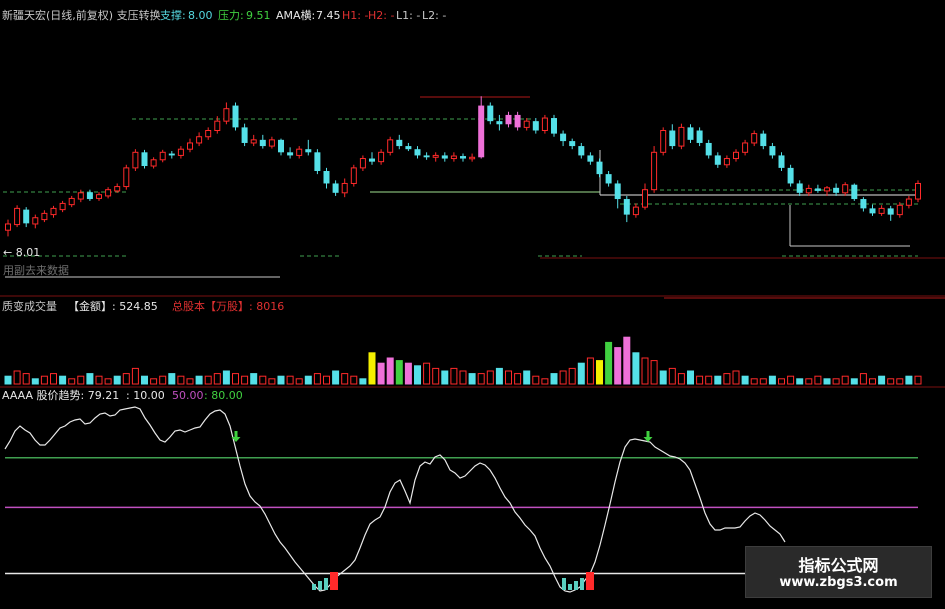 Image resolution: width=945 pixels, height=609 pixels. I want to click on watermark-title: 指标公式网, so click(838, 565).